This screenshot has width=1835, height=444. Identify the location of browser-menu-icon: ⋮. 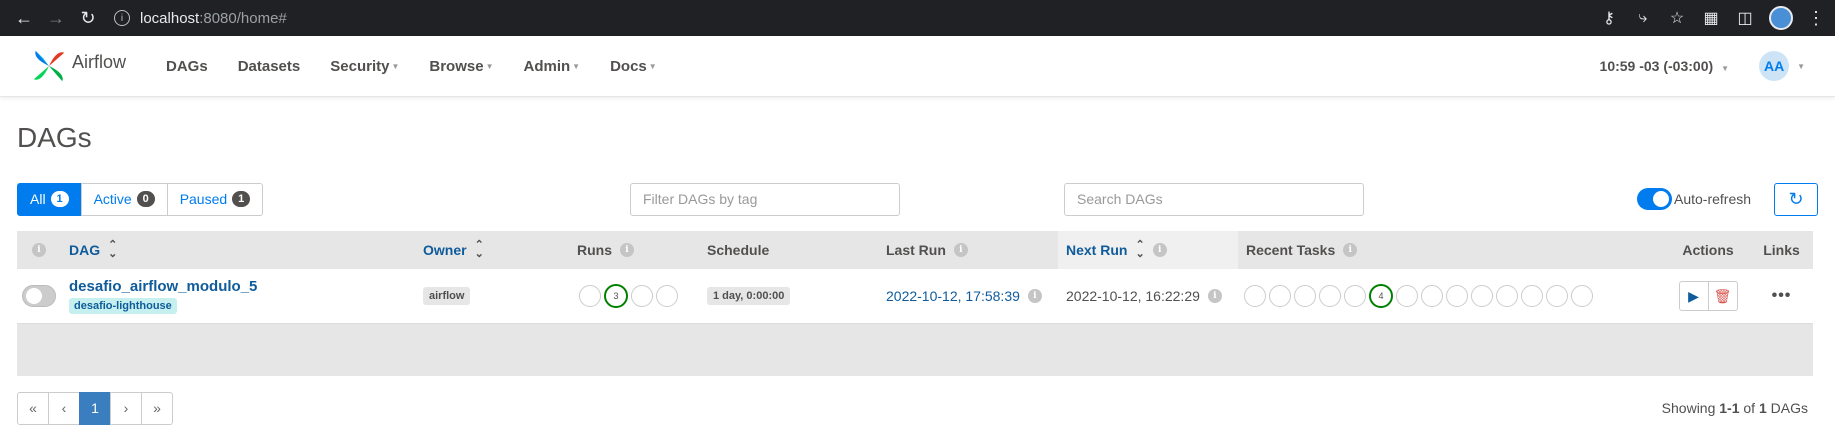
(1816, 18).